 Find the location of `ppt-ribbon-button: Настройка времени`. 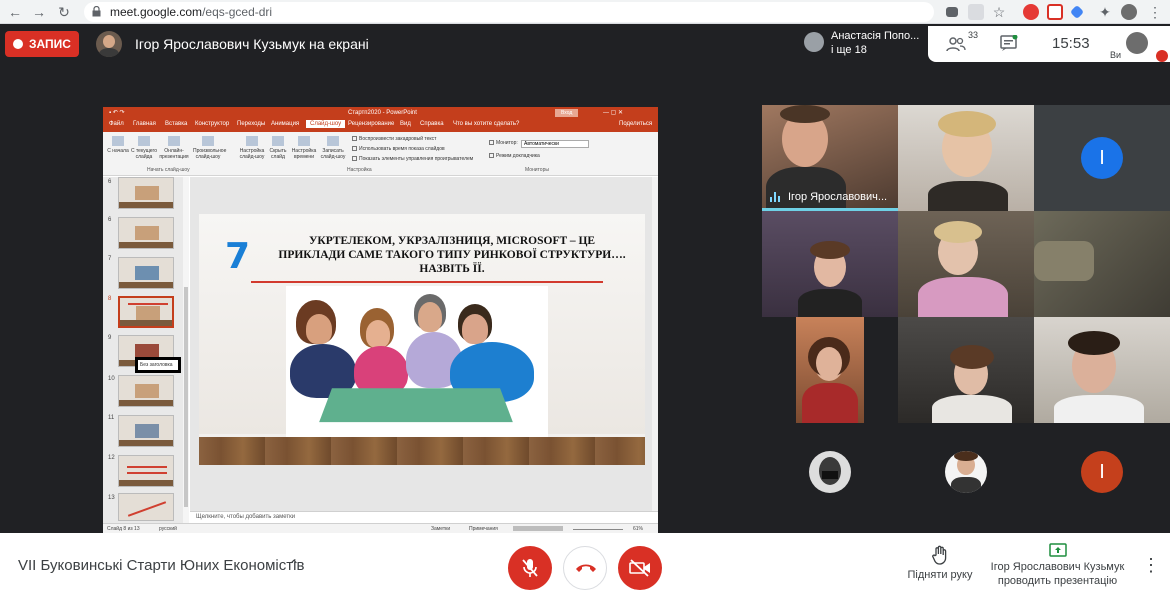

ppt-ribbon-button: Настройка времени is located at coordinates (304, 148).